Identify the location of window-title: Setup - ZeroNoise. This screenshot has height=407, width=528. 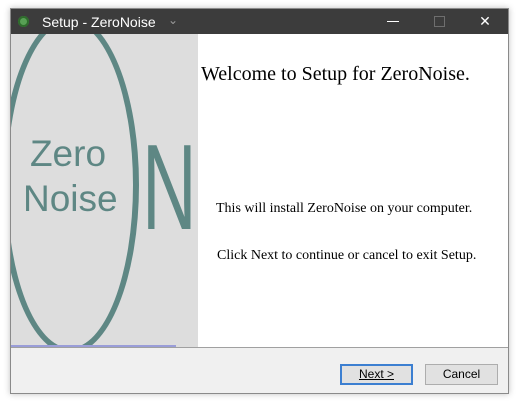
(99, 22).